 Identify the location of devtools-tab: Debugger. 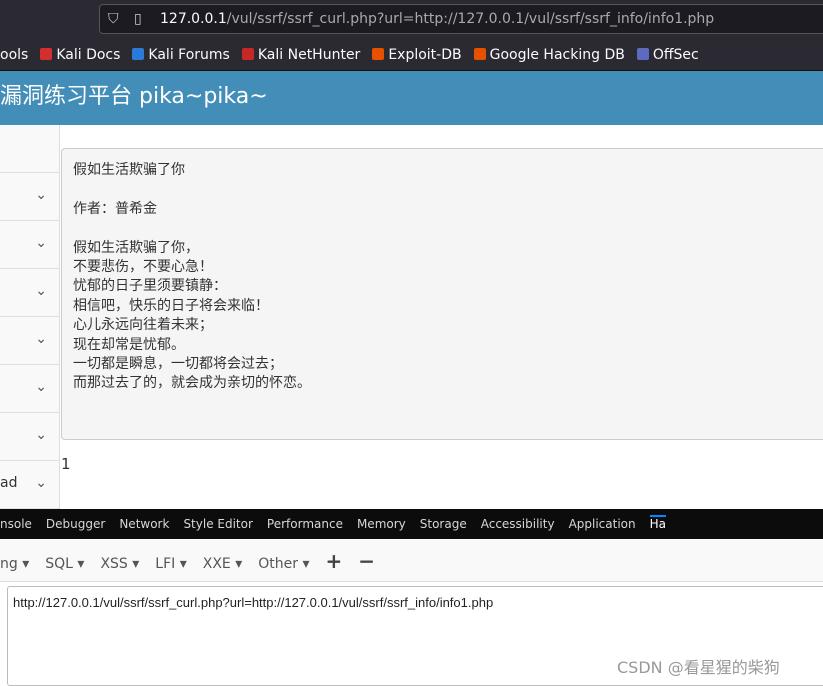
(75, 524).